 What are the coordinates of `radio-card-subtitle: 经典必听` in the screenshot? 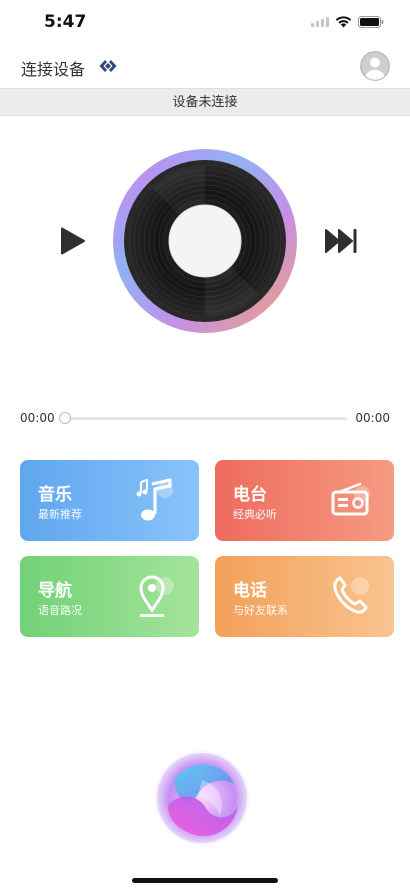 It's located at (255, 514).